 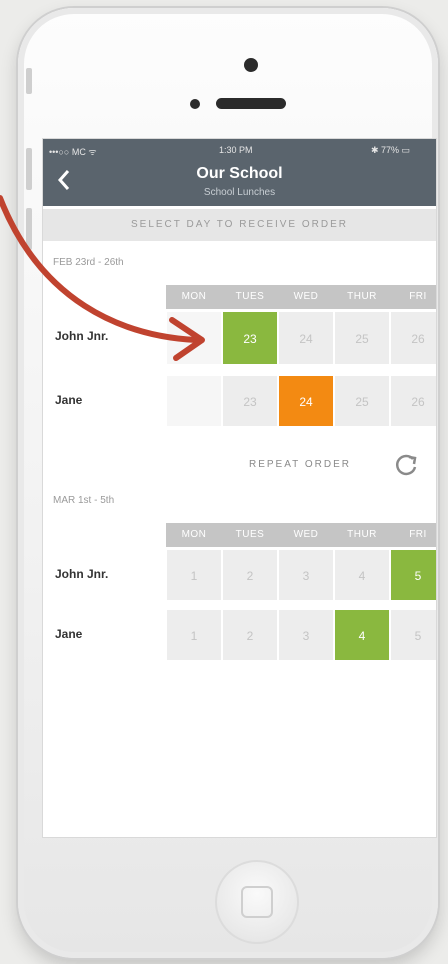 I want to click on home-square-icon, so click(x=257, y=902).